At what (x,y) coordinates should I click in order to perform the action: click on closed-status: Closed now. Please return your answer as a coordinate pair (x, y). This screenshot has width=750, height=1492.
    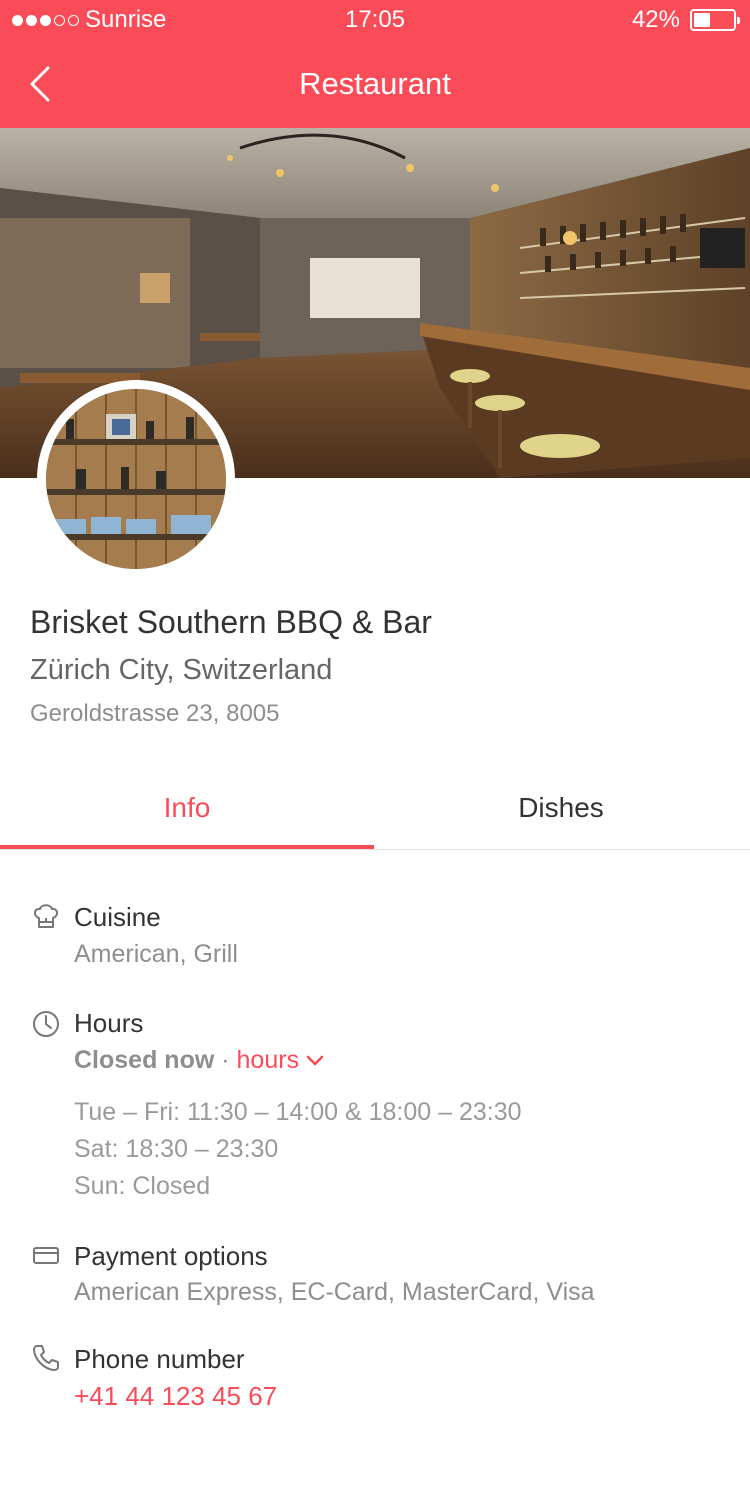
    Looking at the image, I should click on (144, 1060).